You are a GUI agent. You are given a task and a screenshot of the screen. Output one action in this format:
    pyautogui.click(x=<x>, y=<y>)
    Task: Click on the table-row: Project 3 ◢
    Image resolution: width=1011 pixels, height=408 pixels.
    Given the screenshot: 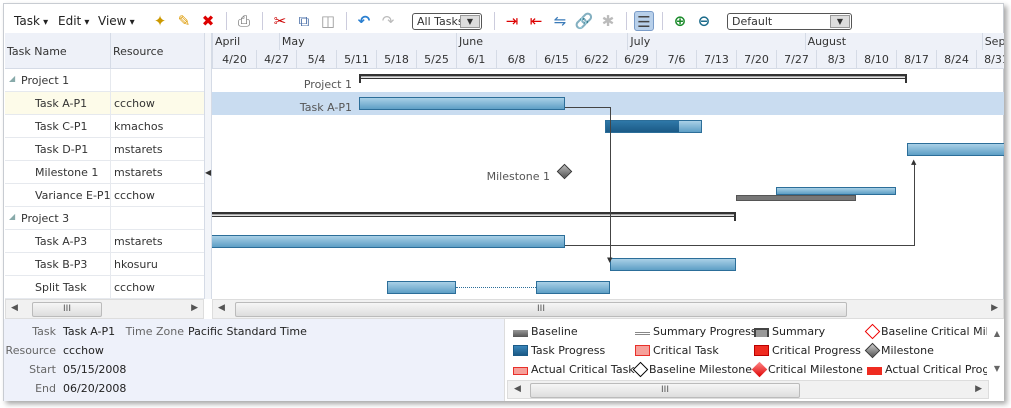 What is the action you would take?
    pyautogui.click(x=104, y=218)
    